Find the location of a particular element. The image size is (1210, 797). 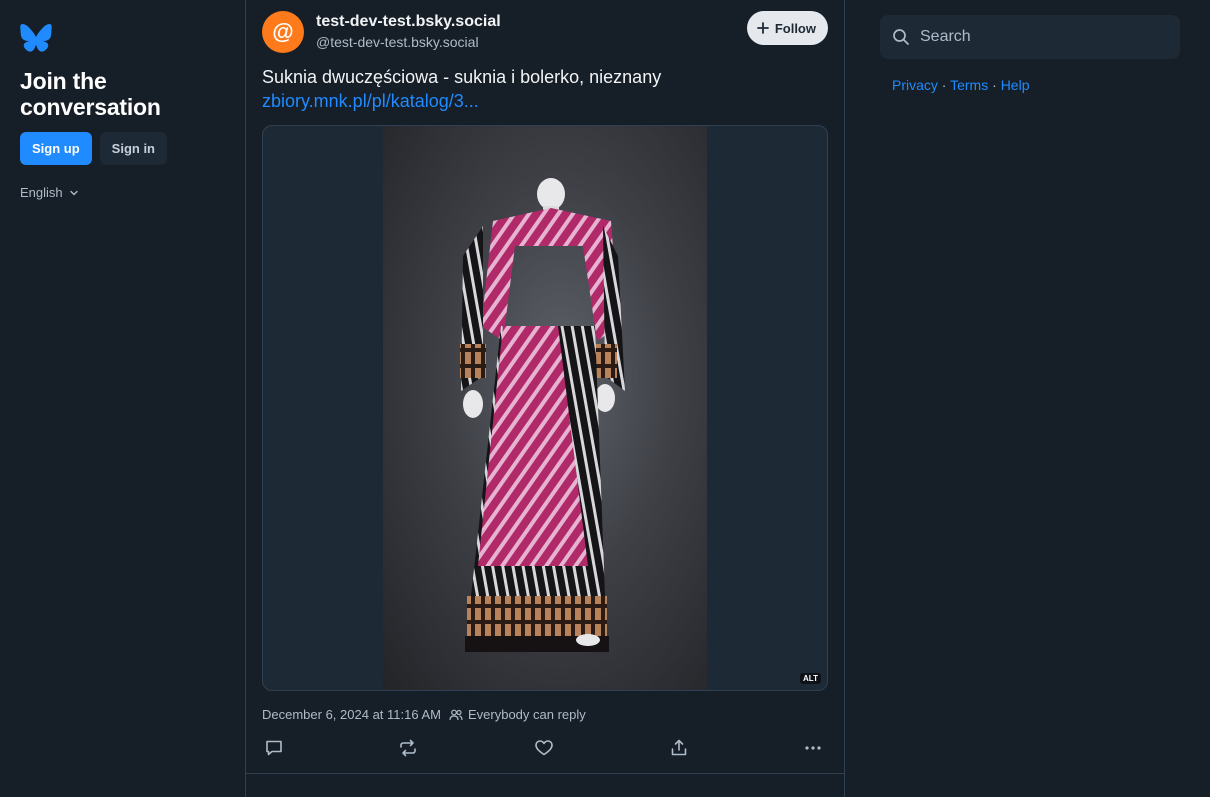

chevron-down-icon is located at coordinates (73, 192).